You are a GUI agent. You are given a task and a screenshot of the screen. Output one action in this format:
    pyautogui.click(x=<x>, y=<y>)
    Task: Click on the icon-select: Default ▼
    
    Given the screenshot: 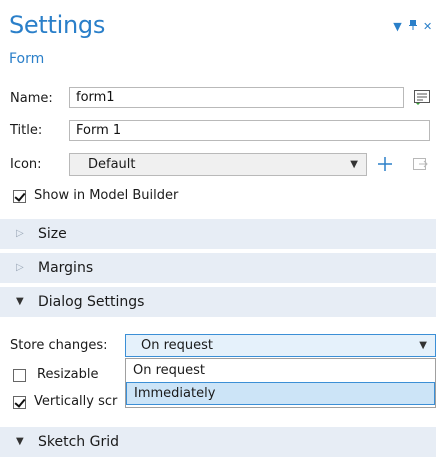 What is the action you would take?
    pyautogui.click(x=218, y=164)
    